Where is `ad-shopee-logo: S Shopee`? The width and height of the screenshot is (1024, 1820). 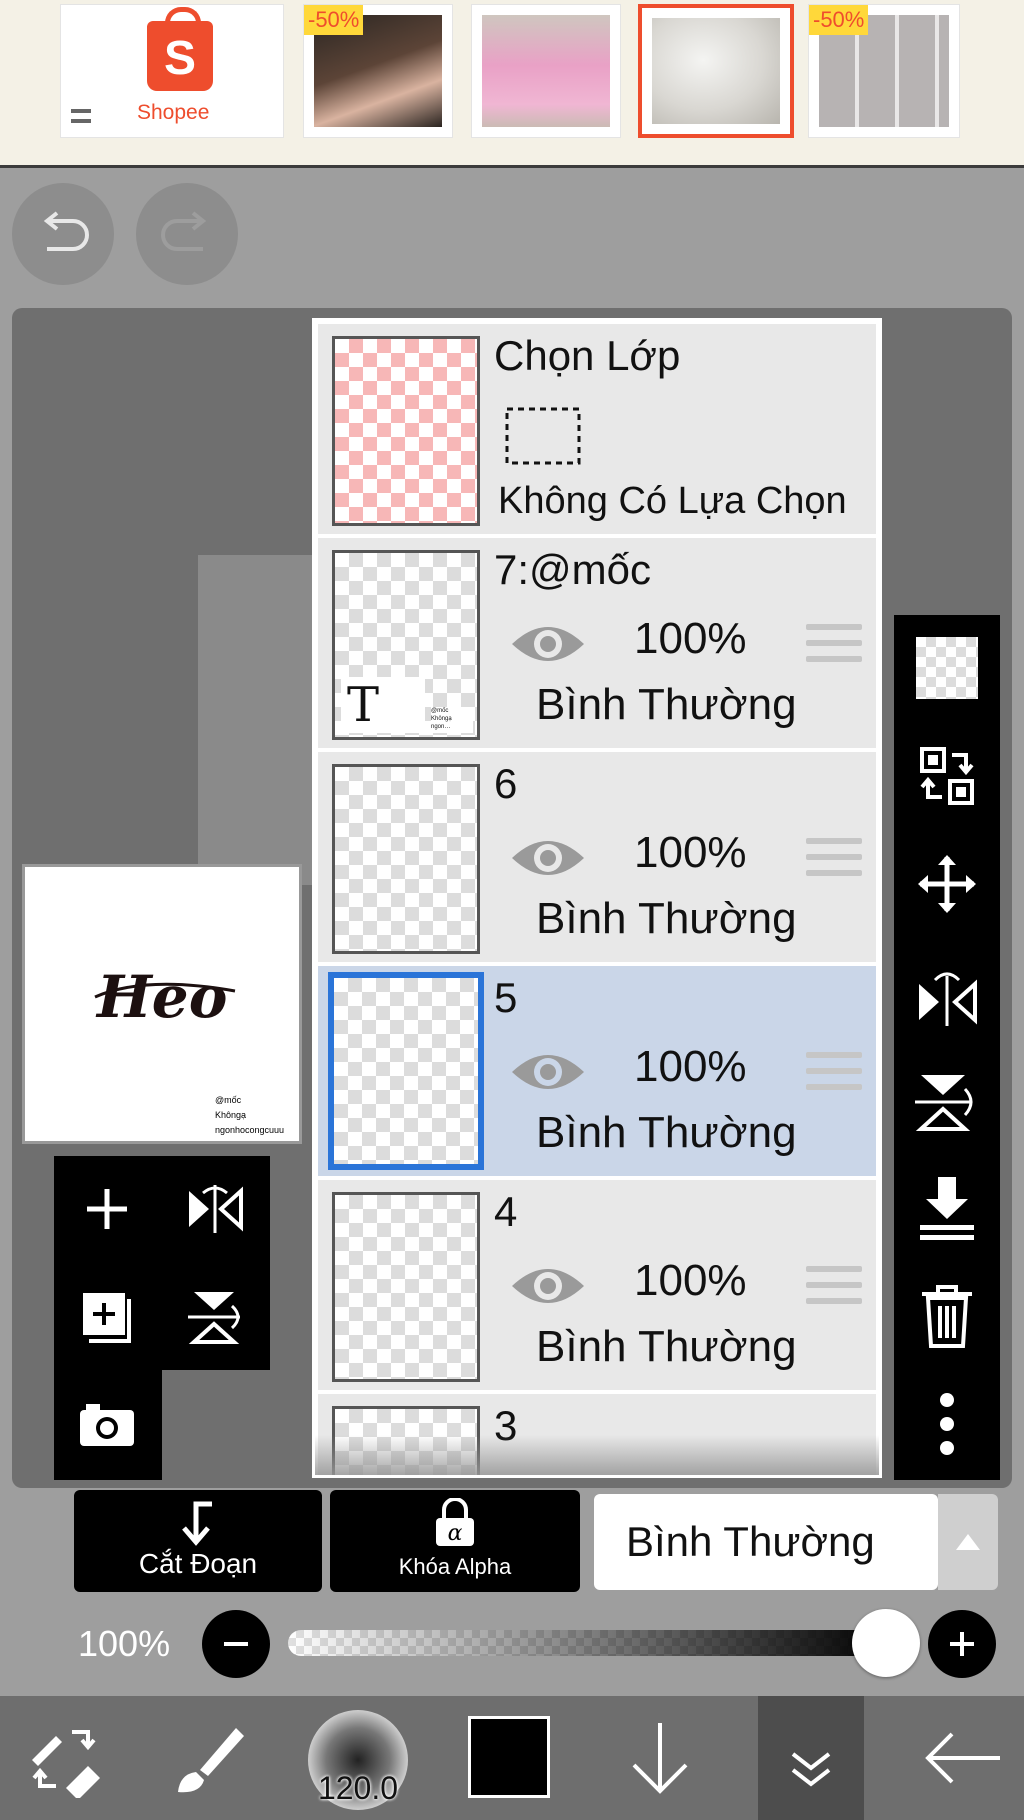
ad-shopee-logo: S Shopee is located at coordinates (172, 71).